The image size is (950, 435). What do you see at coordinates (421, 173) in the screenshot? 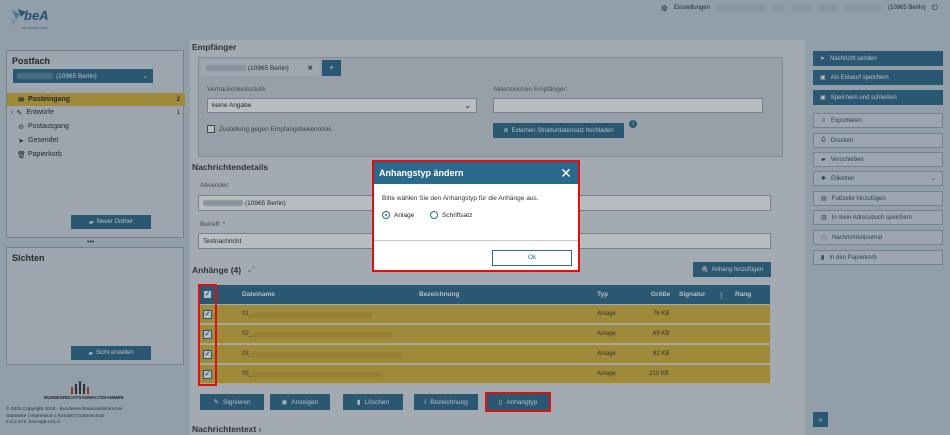
I see `dialog-title: Anhangstyp ändern` at bounding box center [421, 173].